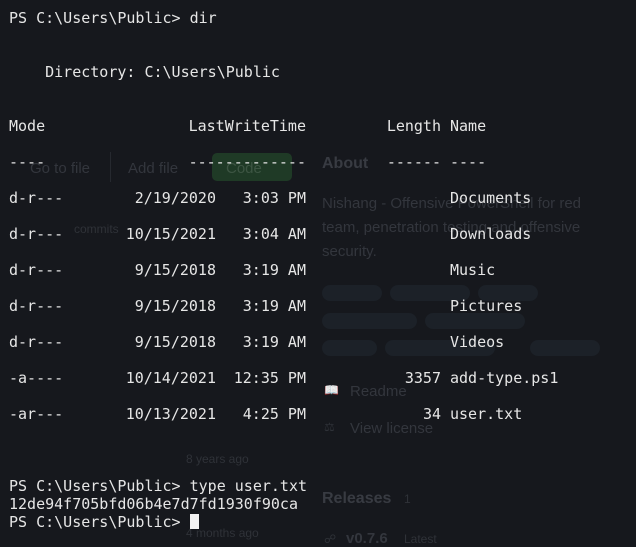 The image size is (636, 547). I want to click on row-mode: -a----, so click(36, 378).